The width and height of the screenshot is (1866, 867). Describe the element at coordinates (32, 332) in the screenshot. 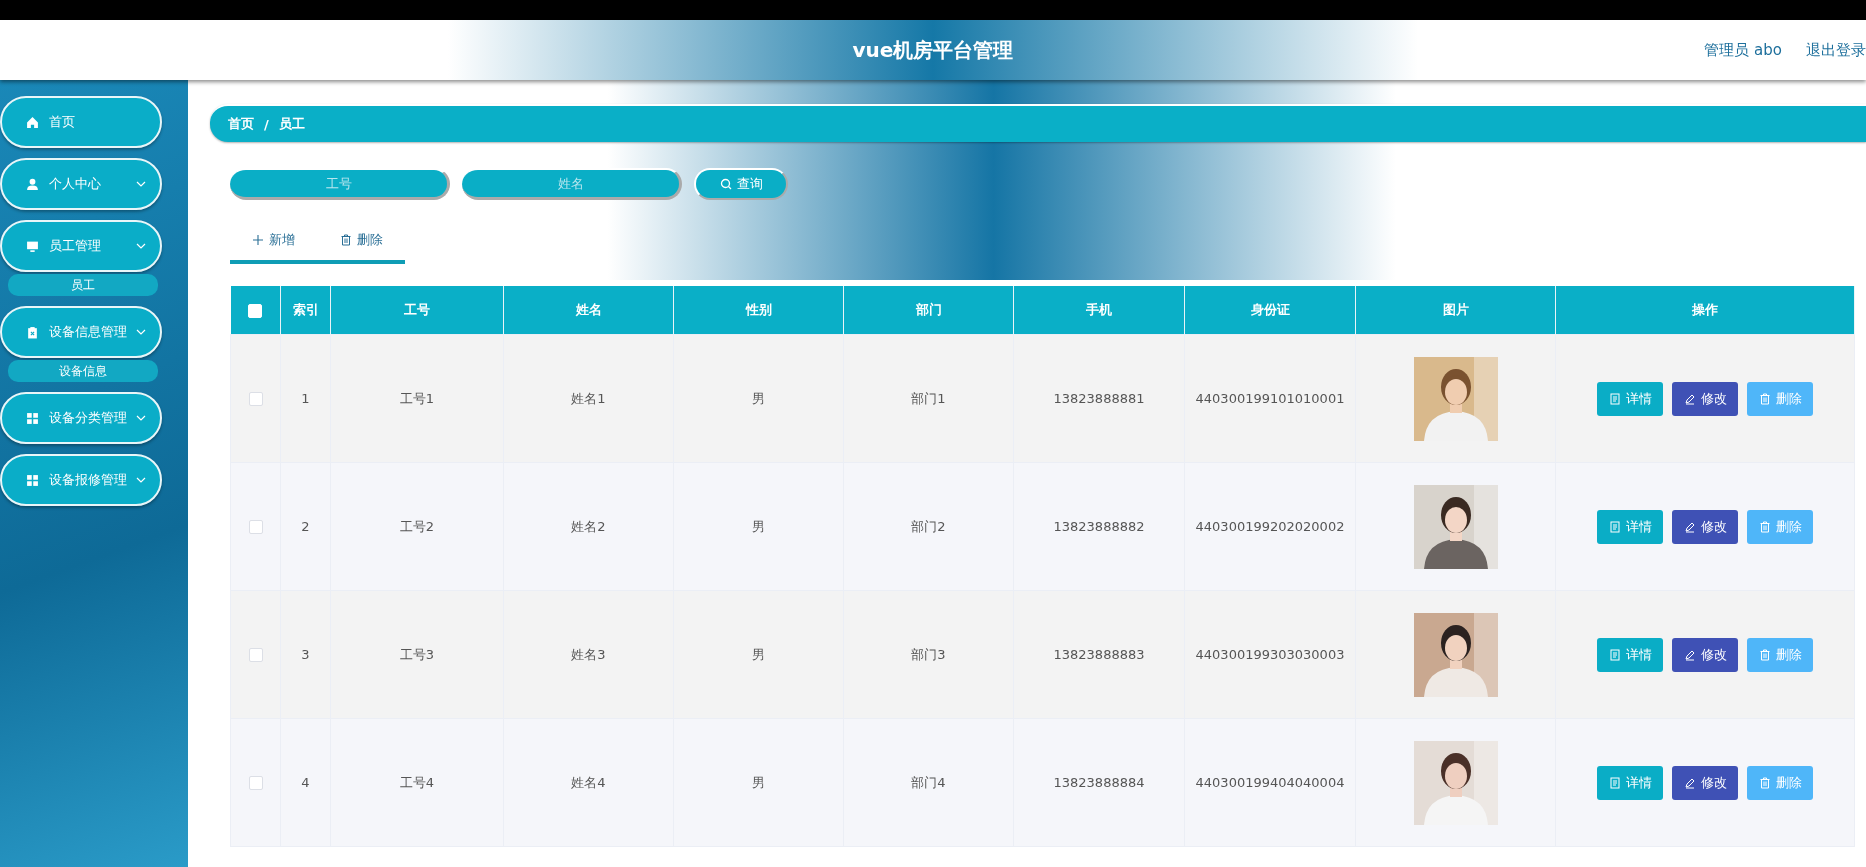

I see `clipboard-icon` at that location.